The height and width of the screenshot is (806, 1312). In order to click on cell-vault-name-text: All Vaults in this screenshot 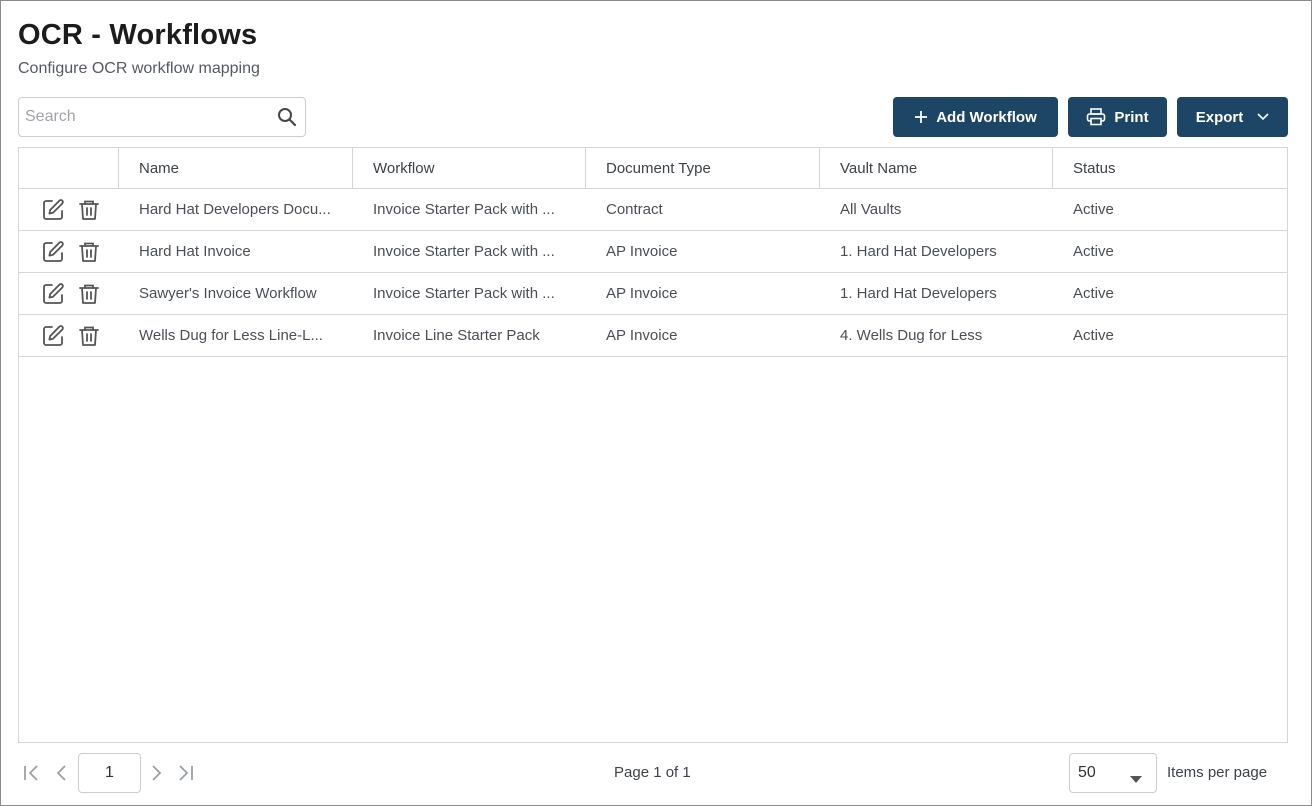, I will do `click(871, 209)`.